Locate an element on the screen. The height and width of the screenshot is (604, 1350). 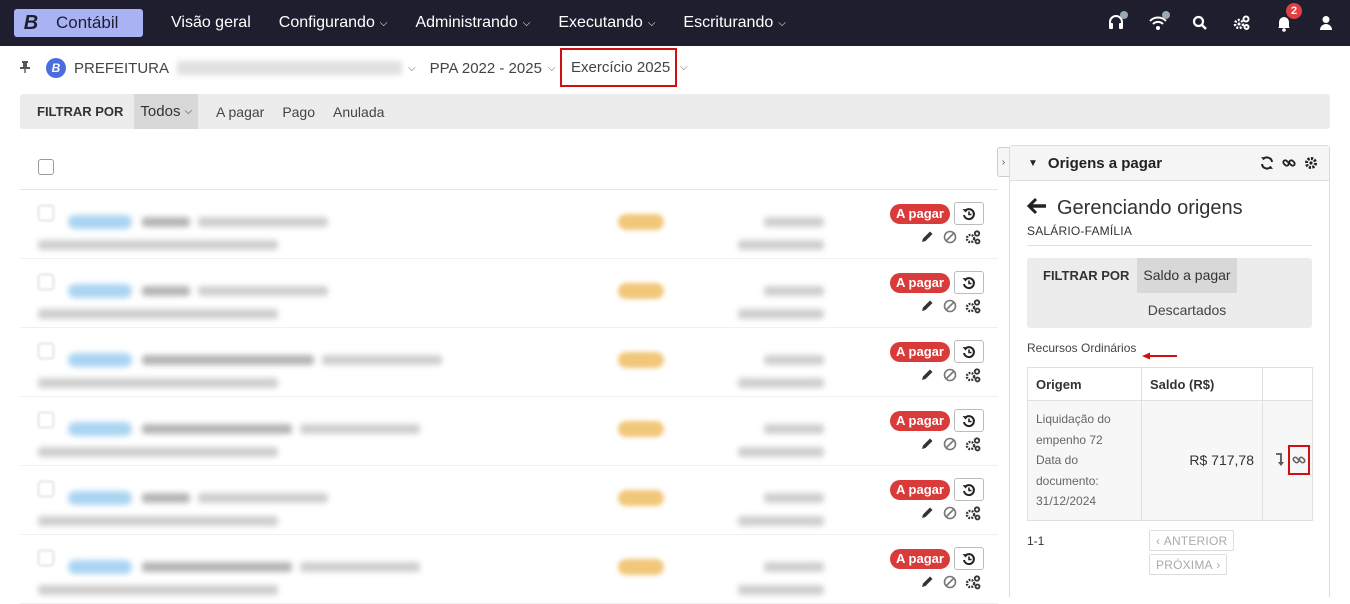
panel-filter: FILTRAR POR Saldo a pagar Descartados is located at coordinates (1169, 293).